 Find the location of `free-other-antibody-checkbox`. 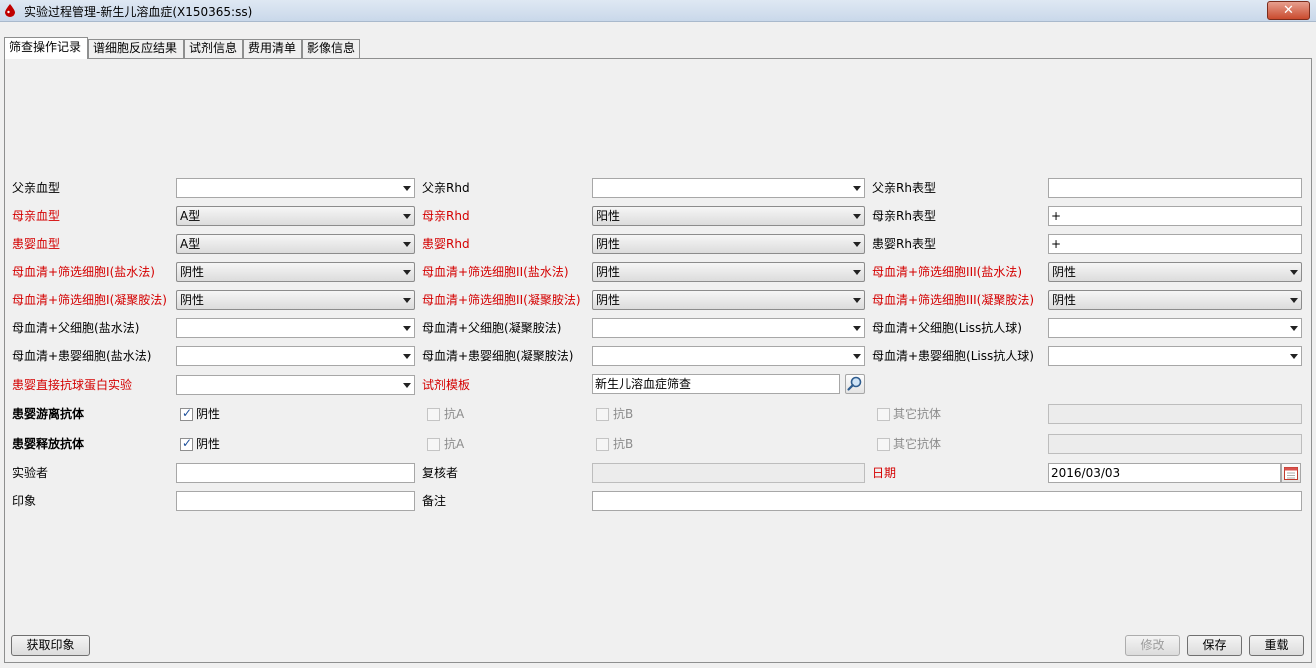

free-other-antibody-checkbox is located at coordinates (883, 414).